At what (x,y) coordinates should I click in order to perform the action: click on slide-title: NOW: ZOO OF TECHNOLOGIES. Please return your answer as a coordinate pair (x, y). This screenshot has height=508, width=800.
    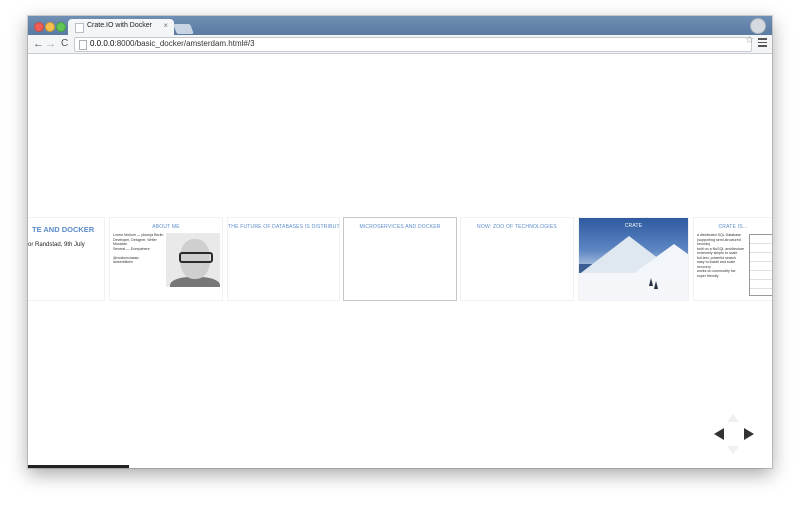
    Looking at the image, I should click on (517, 227).